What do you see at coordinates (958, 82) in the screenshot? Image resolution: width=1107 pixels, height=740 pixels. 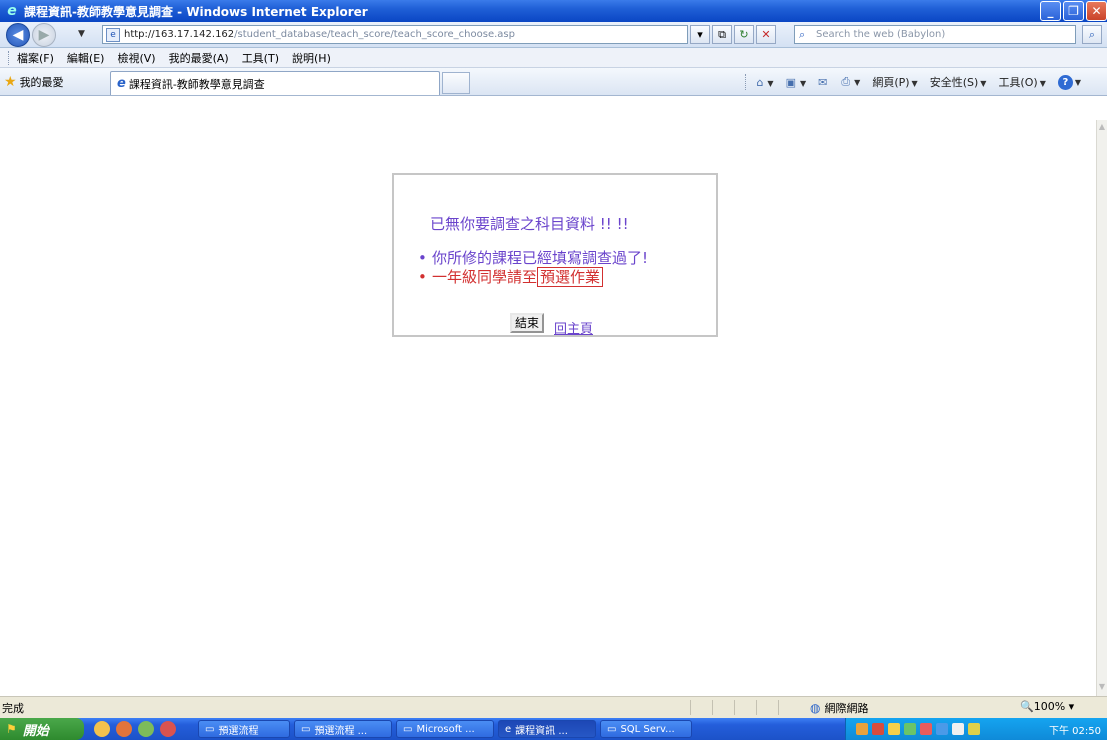 I see `safety-menu: 安全性(S) ▼` at bounding box center [958, 82].